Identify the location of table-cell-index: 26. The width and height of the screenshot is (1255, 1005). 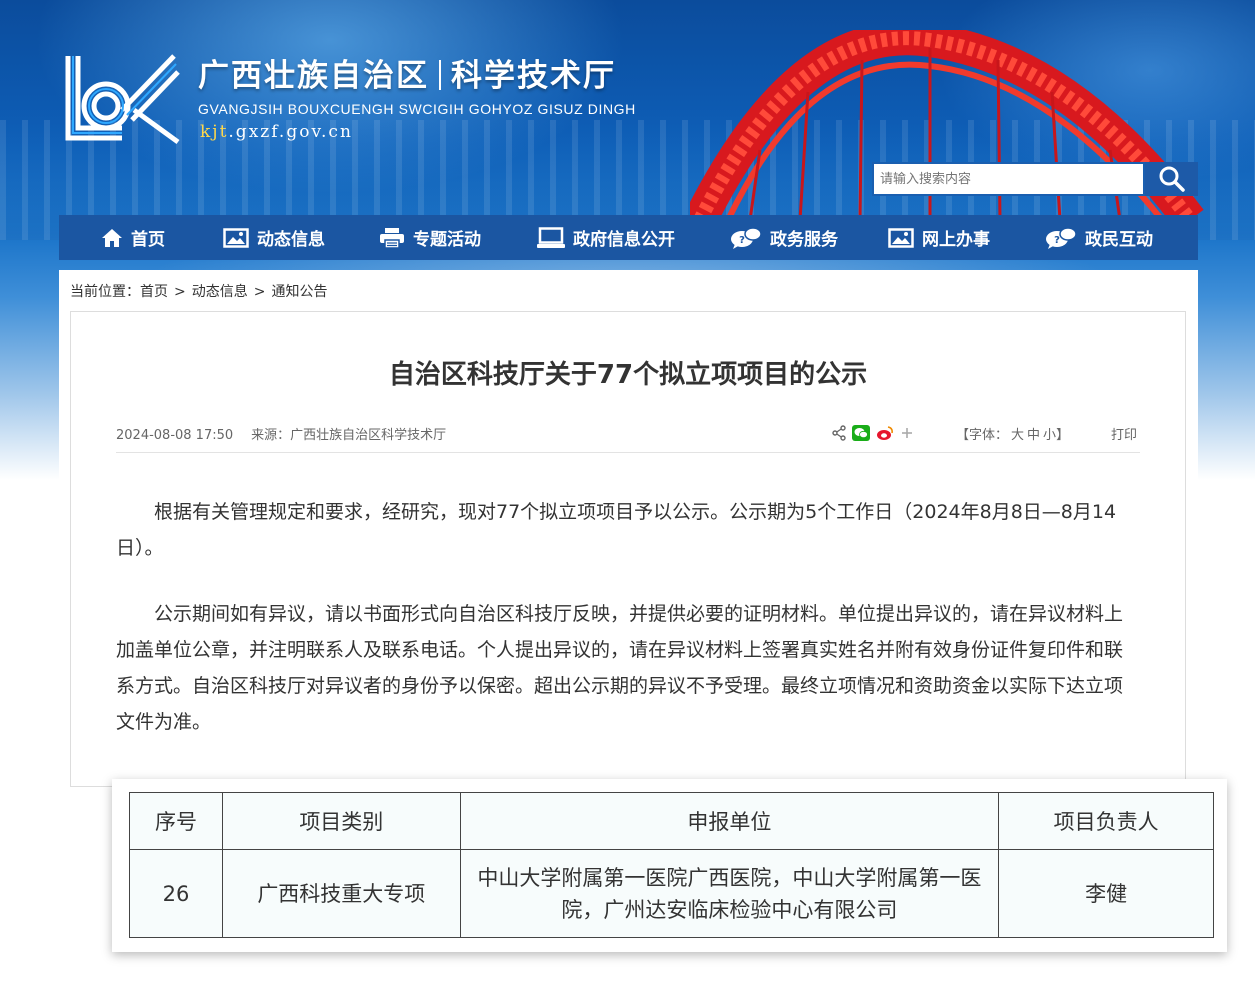
(176, 893).